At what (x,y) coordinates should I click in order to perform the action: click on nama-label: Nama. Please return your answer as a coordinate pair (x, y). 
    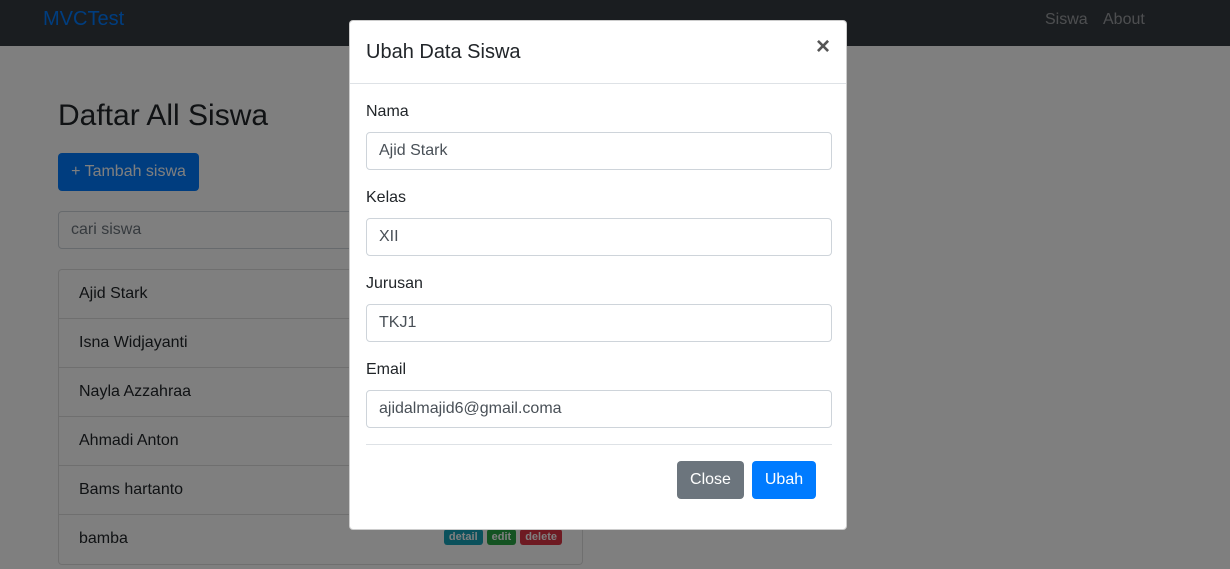
    Looking at the image, I should click on (387, 111).